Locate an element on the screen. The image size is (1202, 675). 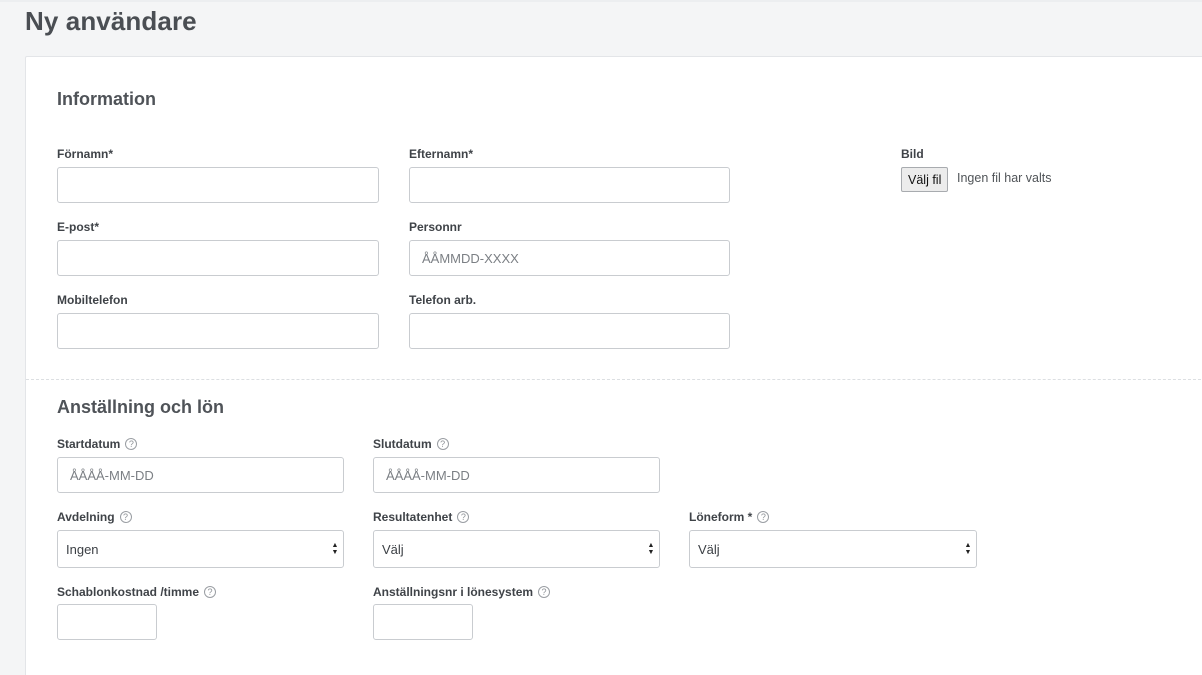
picture-label: Bild is located at coordinates (912, 154).